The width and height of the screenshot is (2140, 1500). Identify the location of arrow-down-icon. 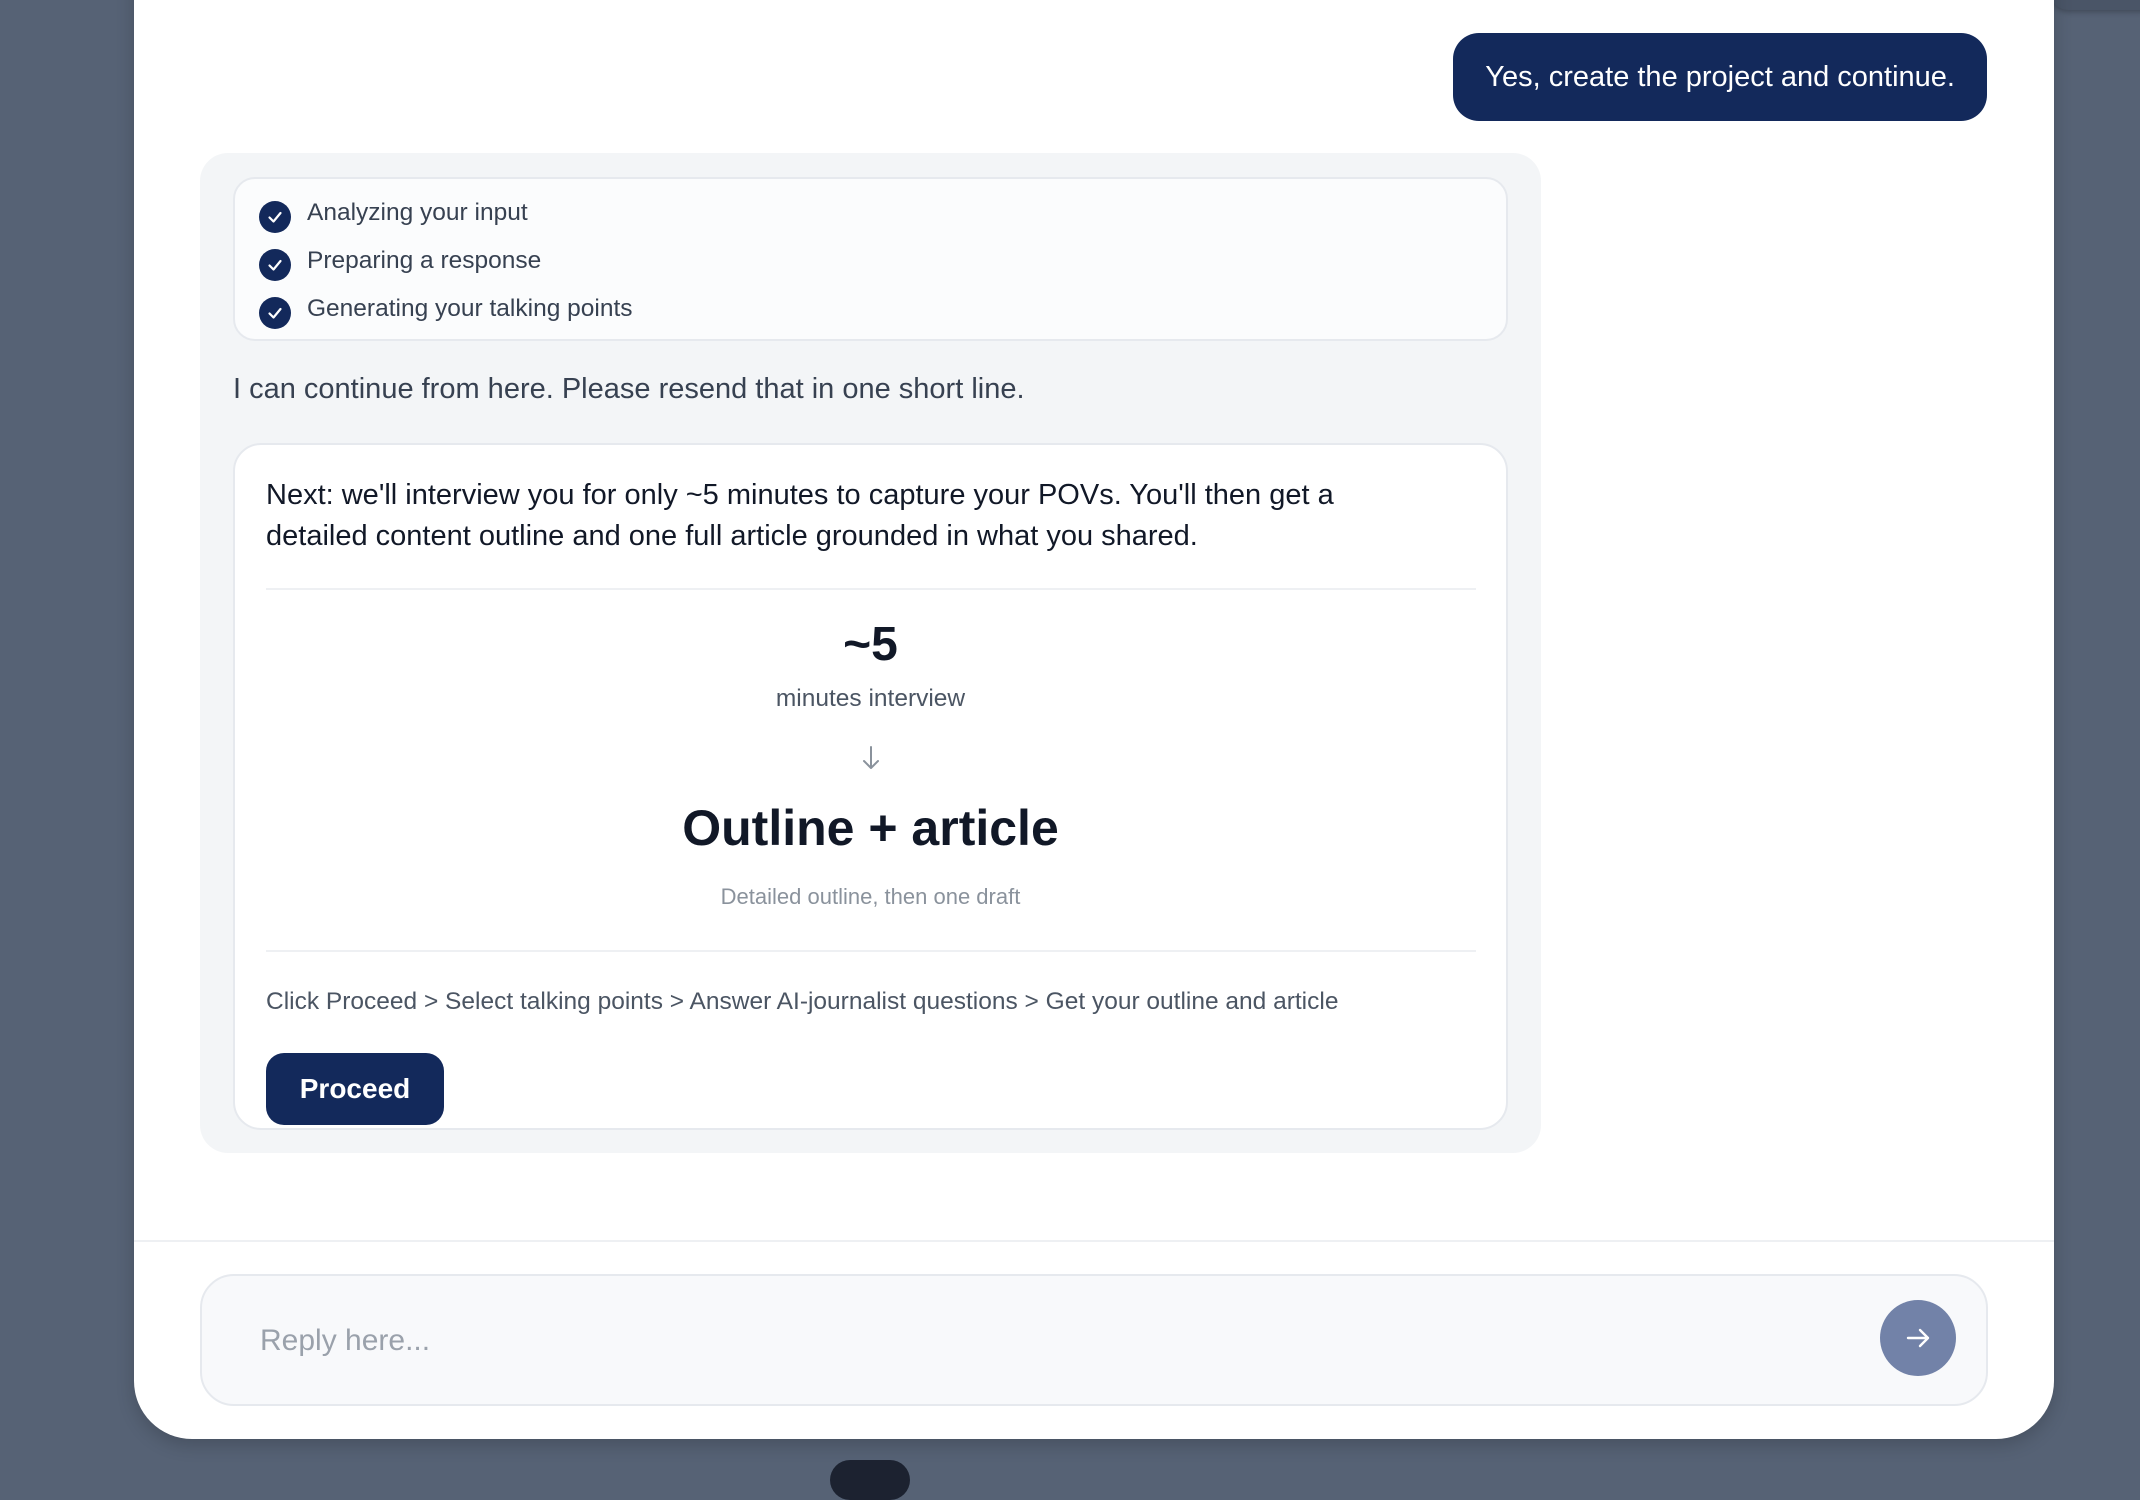
(870, 757).